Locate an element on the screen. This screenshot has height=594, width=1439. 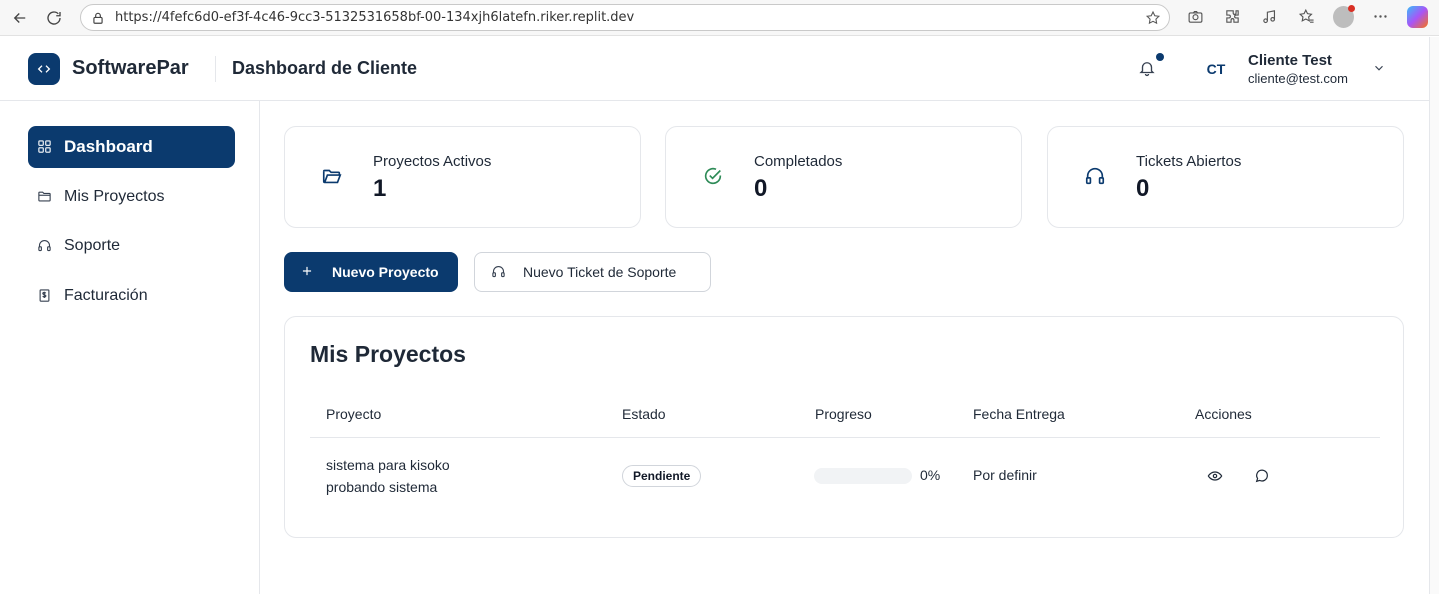
code-icon is located at coordinates (44, 69).